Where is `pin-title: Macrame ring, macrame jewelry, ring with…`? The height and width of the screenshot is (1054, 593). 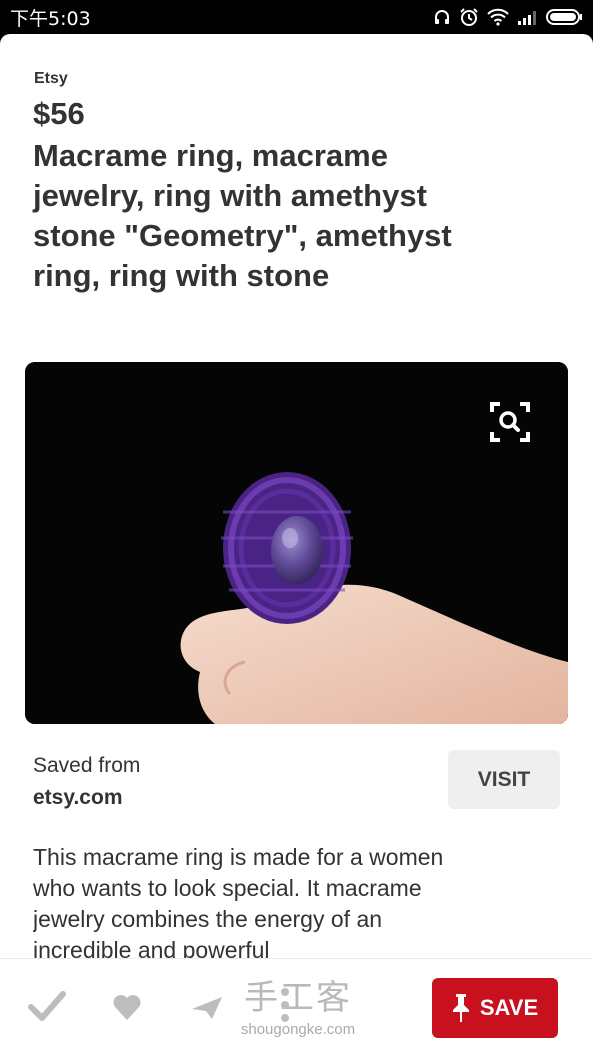 pin-title: Macrame ring, macrame jewelry, ring with… is located at coordinates (242, 215).